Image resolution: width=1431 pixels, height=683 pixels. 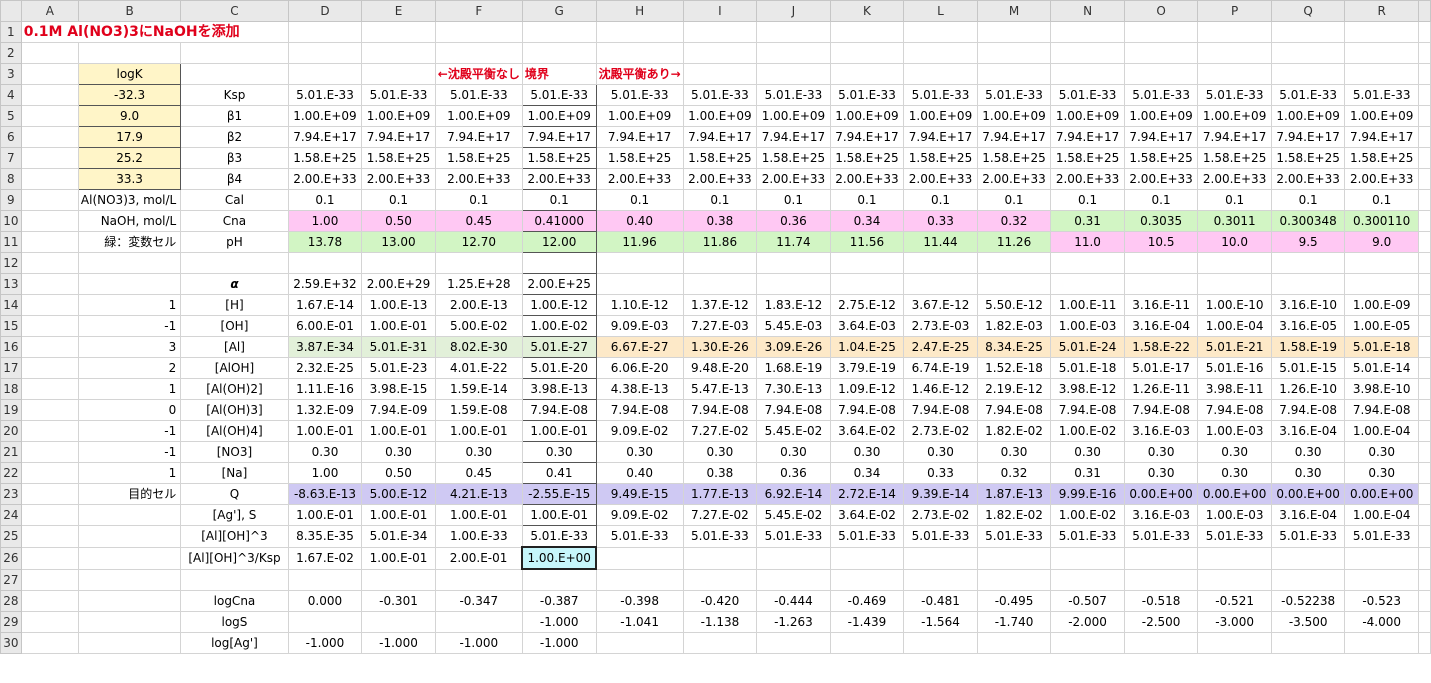 What do you see at coordinates (639, 452) in the screenshot?
I see `cell-h21: 0.30` at bounding box center [639, 452].